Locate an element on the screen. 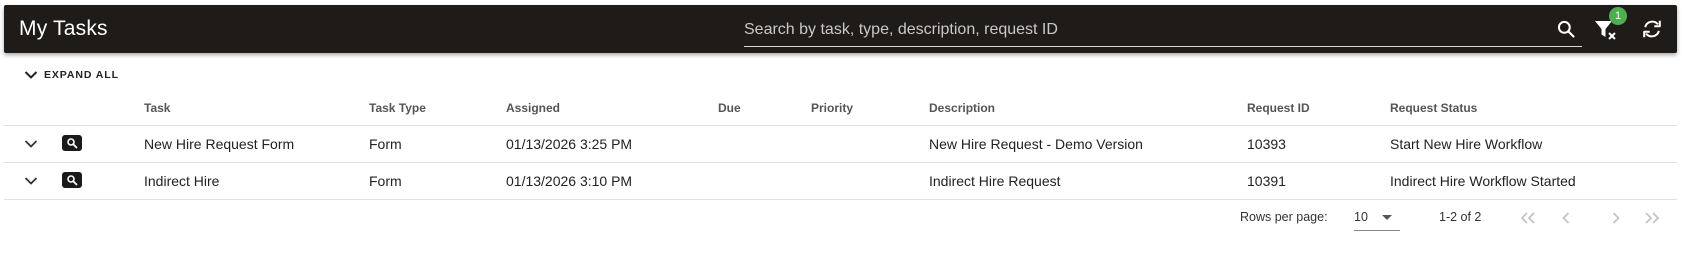  next-page-icon is located at coordinates (1616, 218).